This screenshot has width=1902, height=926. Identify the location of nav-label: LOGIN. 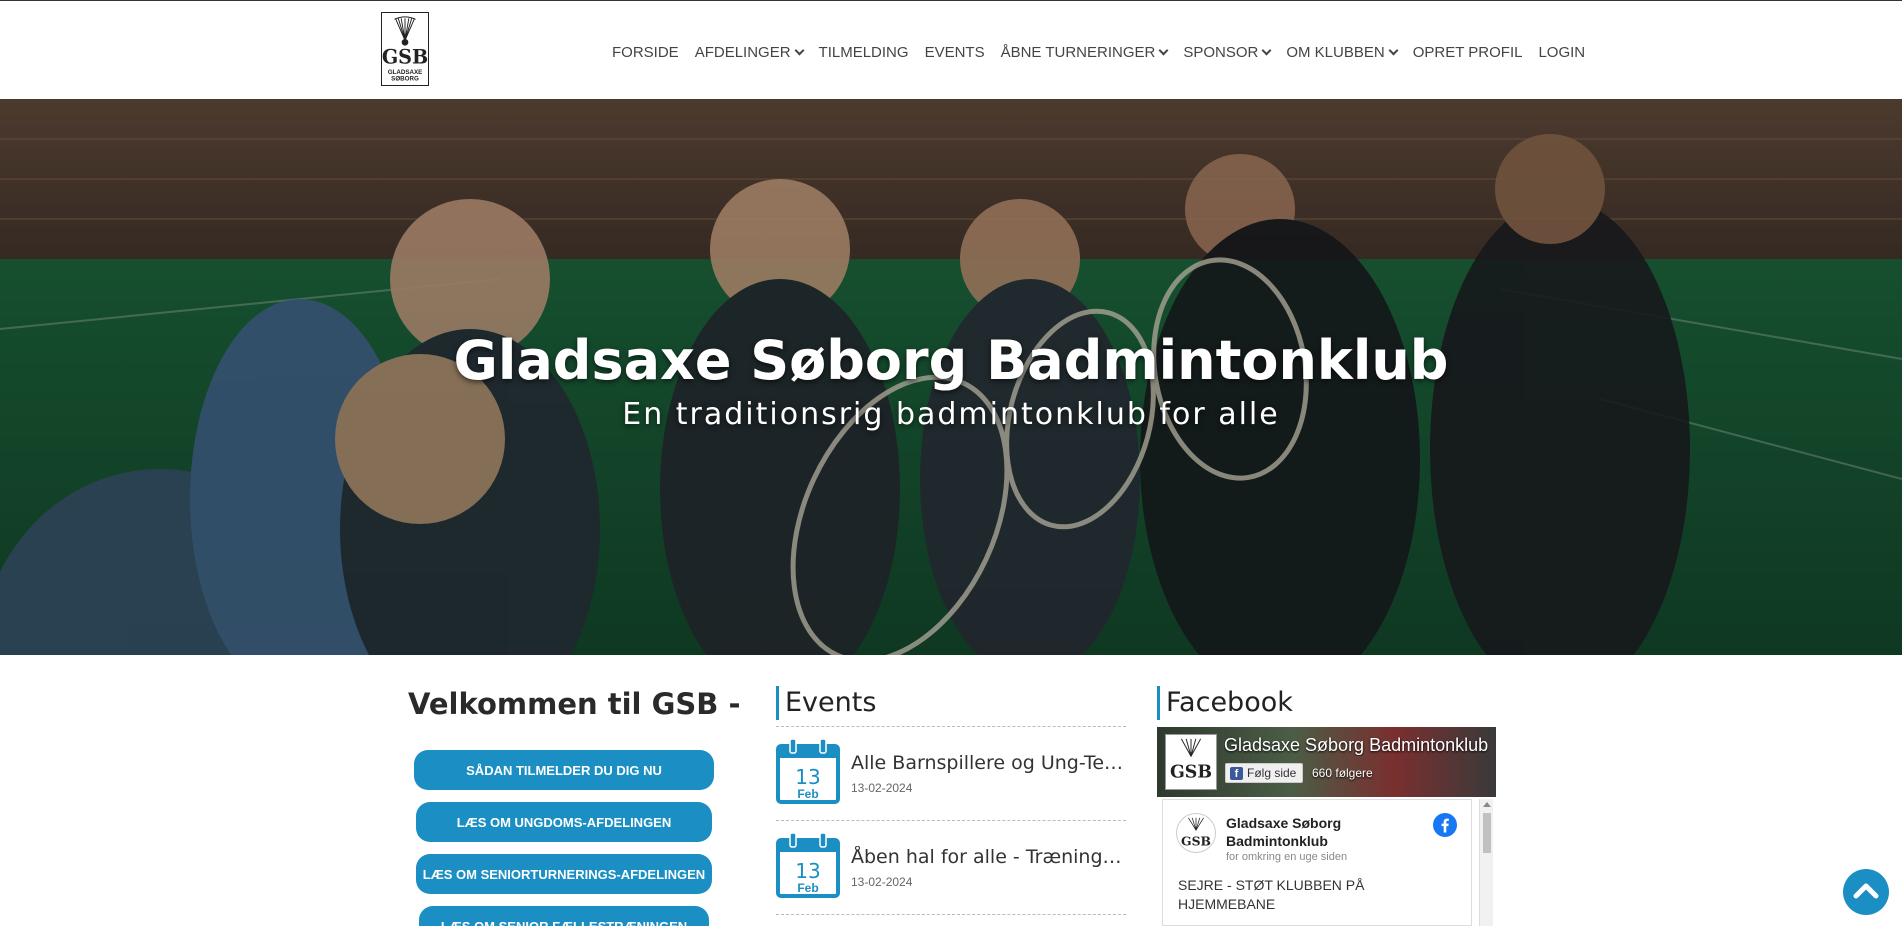
(1562, 52).